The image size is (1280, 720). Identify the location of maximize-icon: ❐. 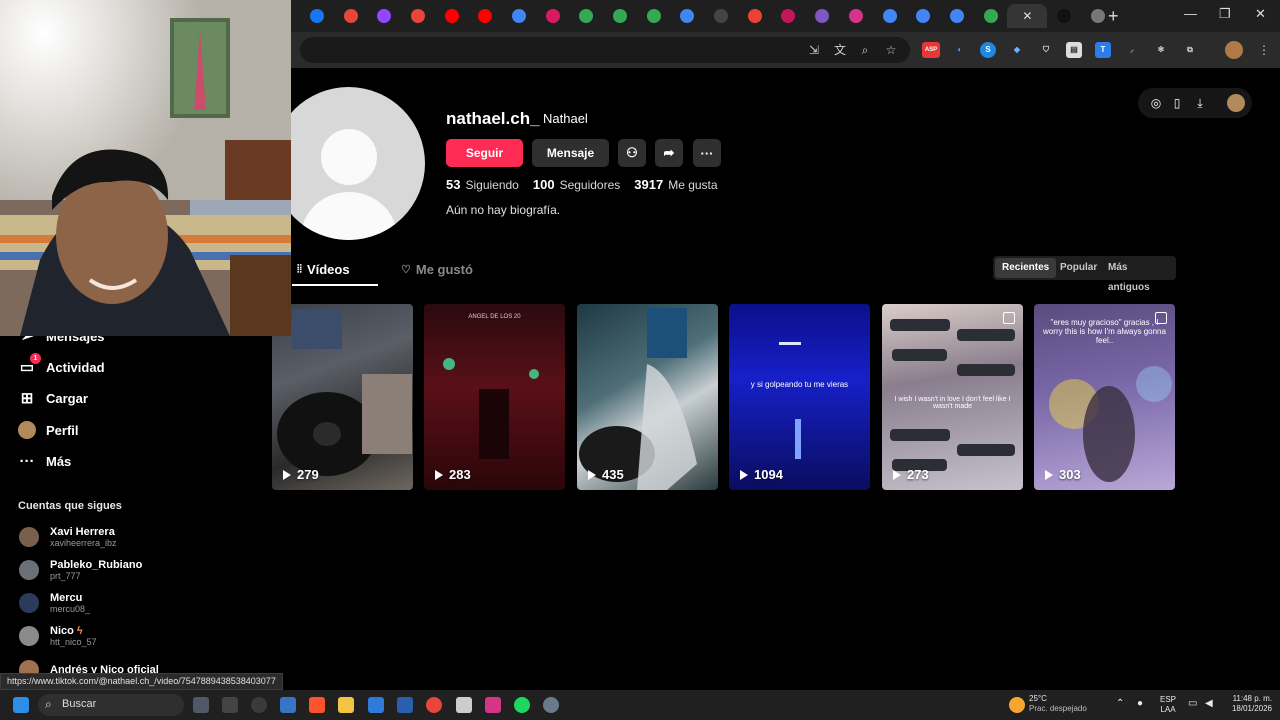
(1225, 14).